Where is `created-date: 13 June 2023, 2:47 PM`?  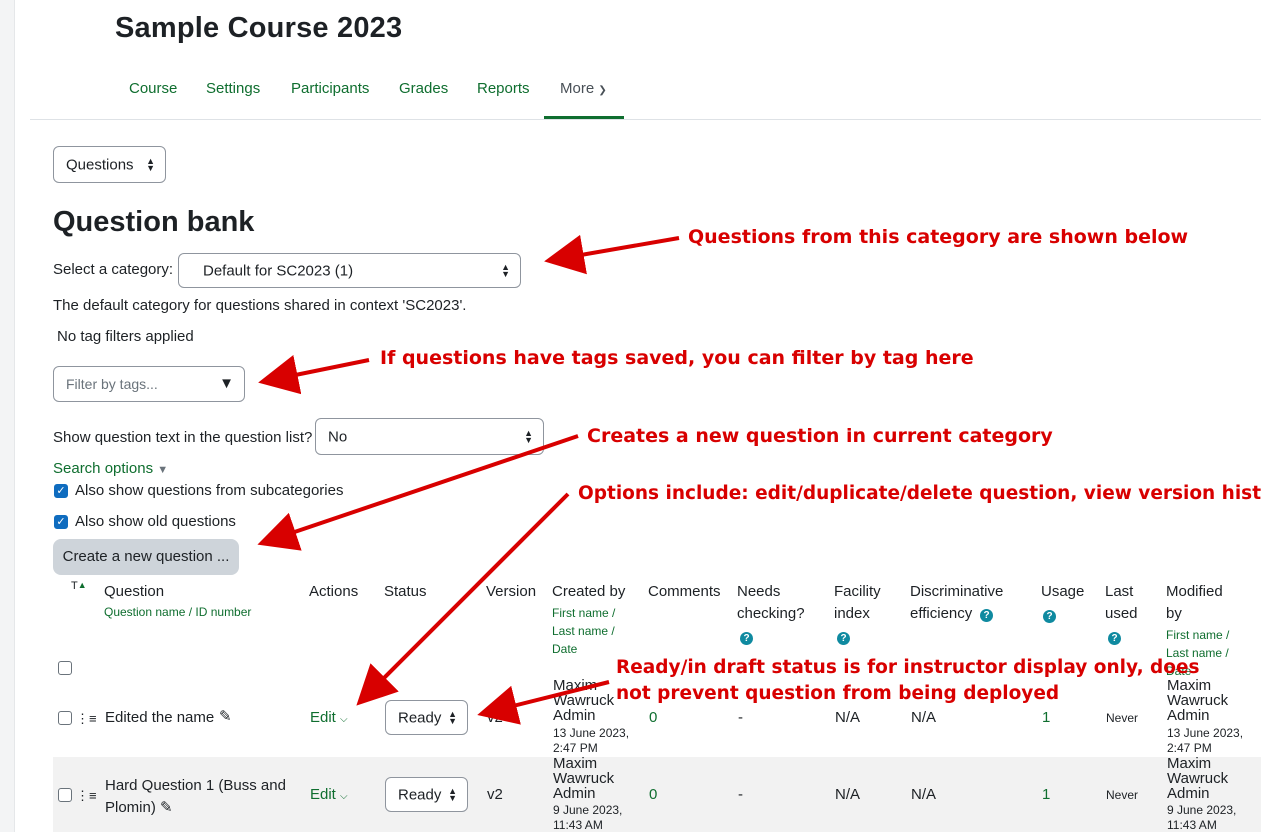 created-date: 13 June 2023, 2:47 PM is located at coordinates (591, 741).